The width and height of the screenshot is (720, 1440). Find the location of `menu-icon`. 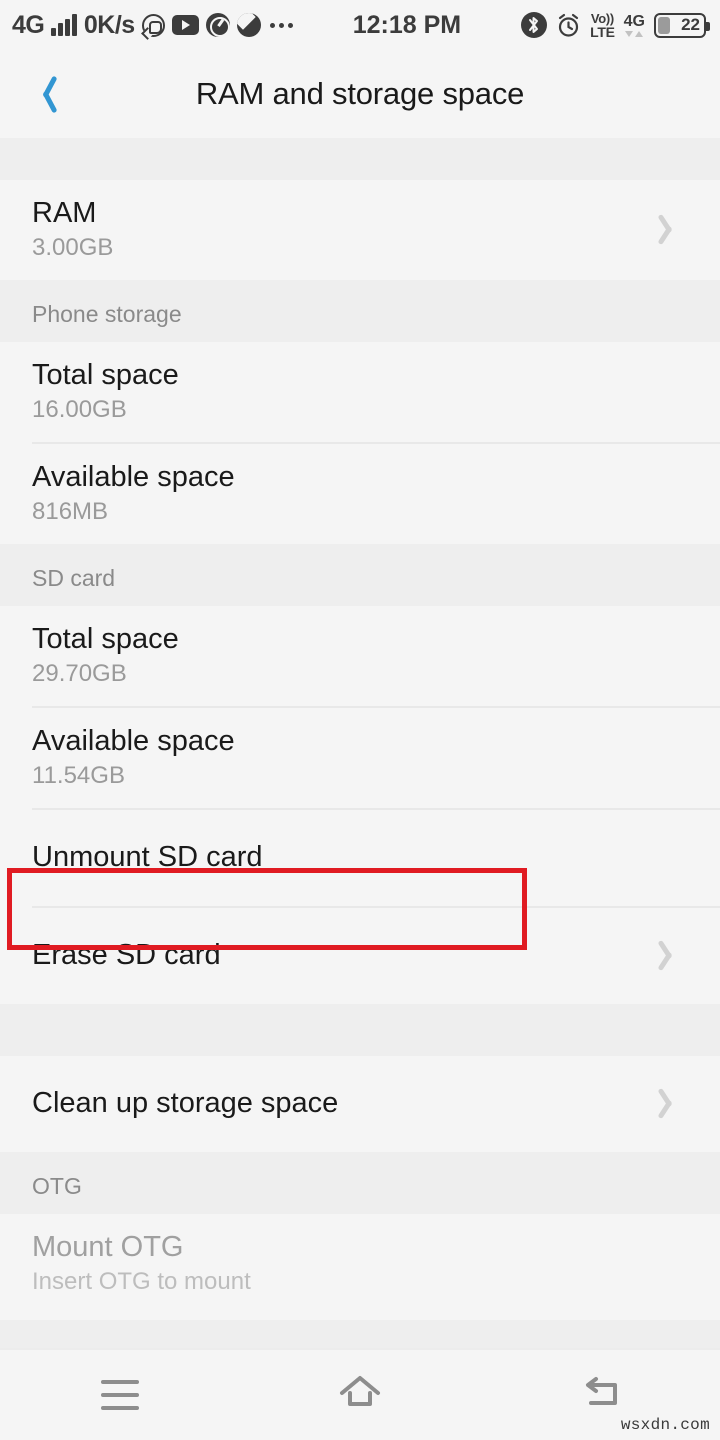

menu-icon is located at coordinates (120, 1395).